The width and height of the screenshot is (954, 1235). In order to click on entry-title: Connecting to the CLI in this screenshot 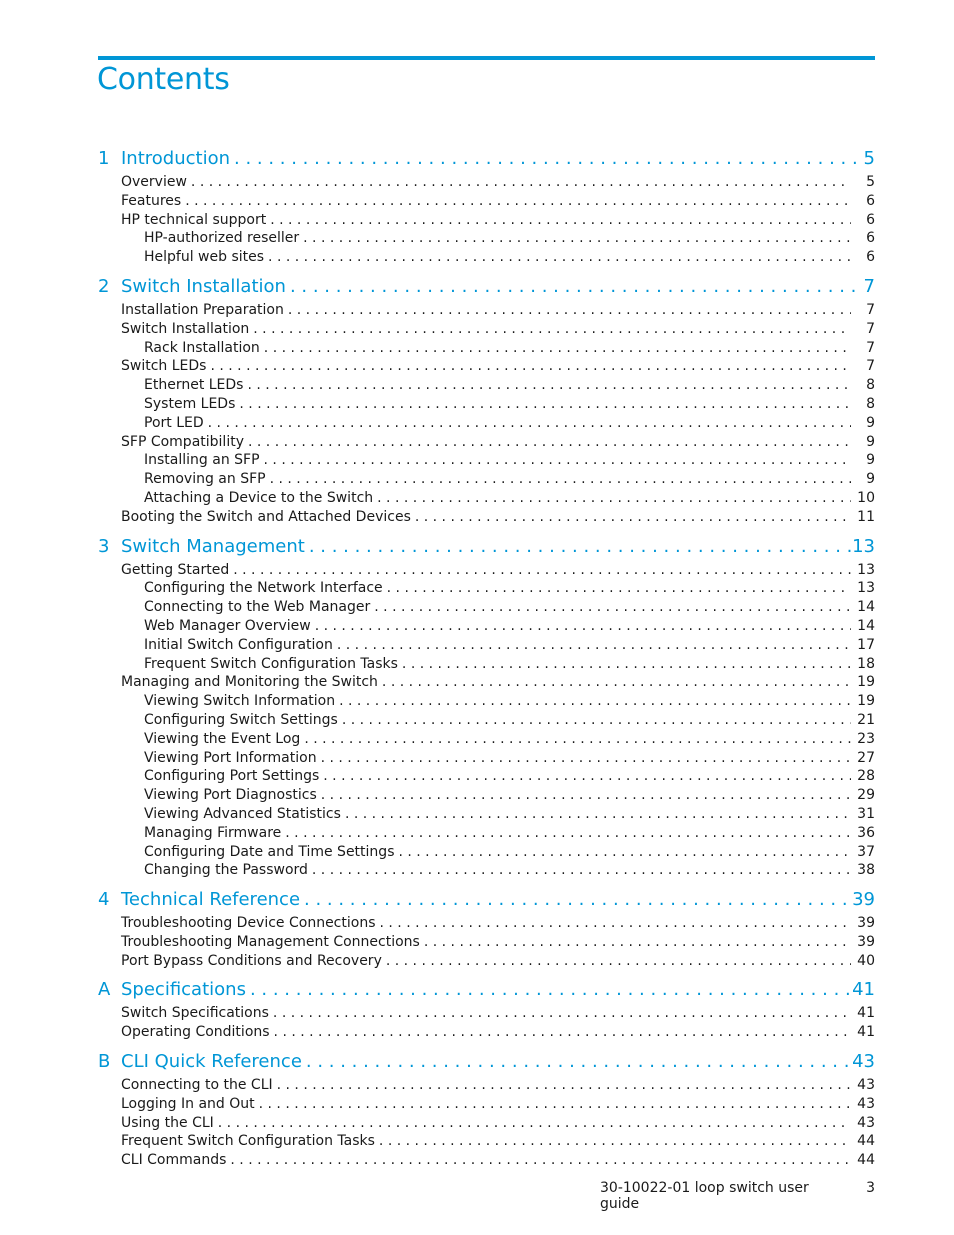, I will do `click(197, 1085)`.